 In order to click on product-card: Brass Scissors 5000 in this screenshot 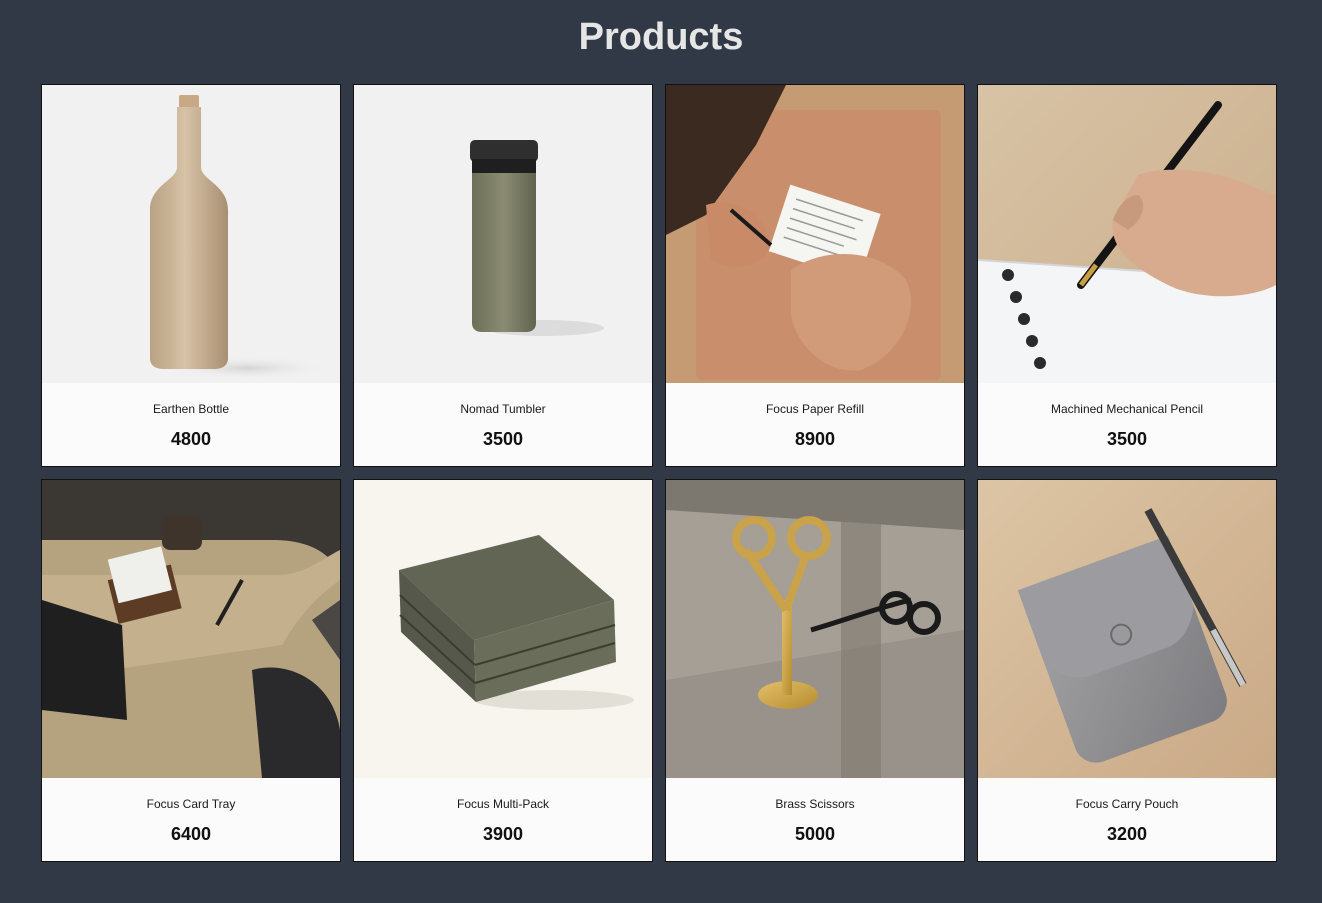, I will do `click(815, 670)`.